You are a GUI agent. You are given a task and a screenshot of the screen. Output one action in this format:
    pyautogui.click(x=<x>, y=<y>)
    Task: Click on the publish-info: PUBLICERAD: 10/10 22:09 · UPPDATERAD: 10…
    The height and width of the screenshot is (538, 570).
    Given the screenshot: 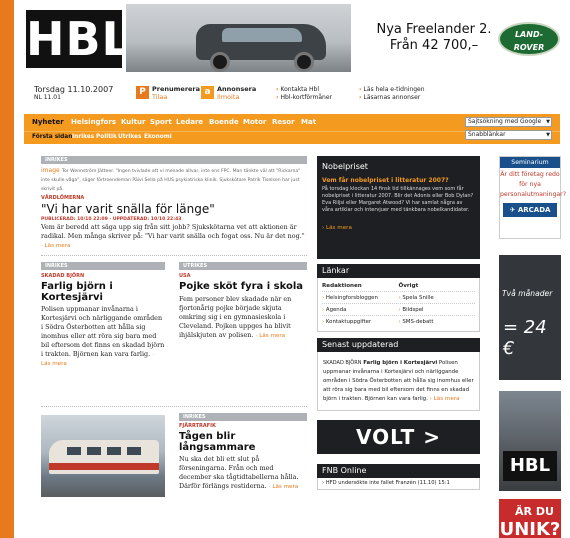 What is the action you would take?
    pyautogui.click(x=111, y=219)
    